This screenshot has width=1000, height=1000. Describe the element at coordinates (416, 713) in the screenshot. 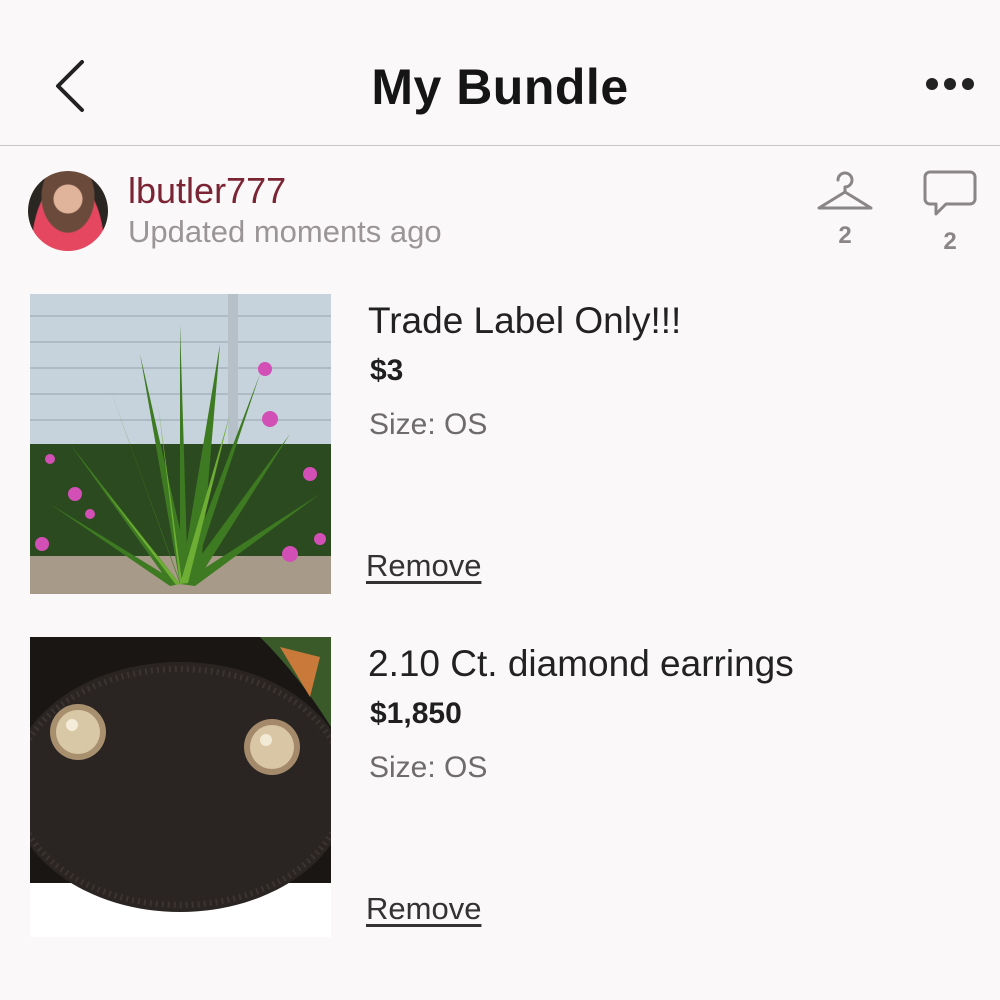

I see `item-price: $1,850` at that location.